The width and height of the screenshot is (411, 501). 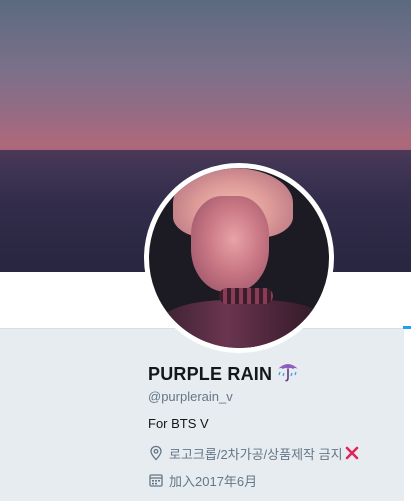 What do you see at coordinates (351, 453) in the screenshot?
I see `red-x-icon` at bounding box center [351, 453].